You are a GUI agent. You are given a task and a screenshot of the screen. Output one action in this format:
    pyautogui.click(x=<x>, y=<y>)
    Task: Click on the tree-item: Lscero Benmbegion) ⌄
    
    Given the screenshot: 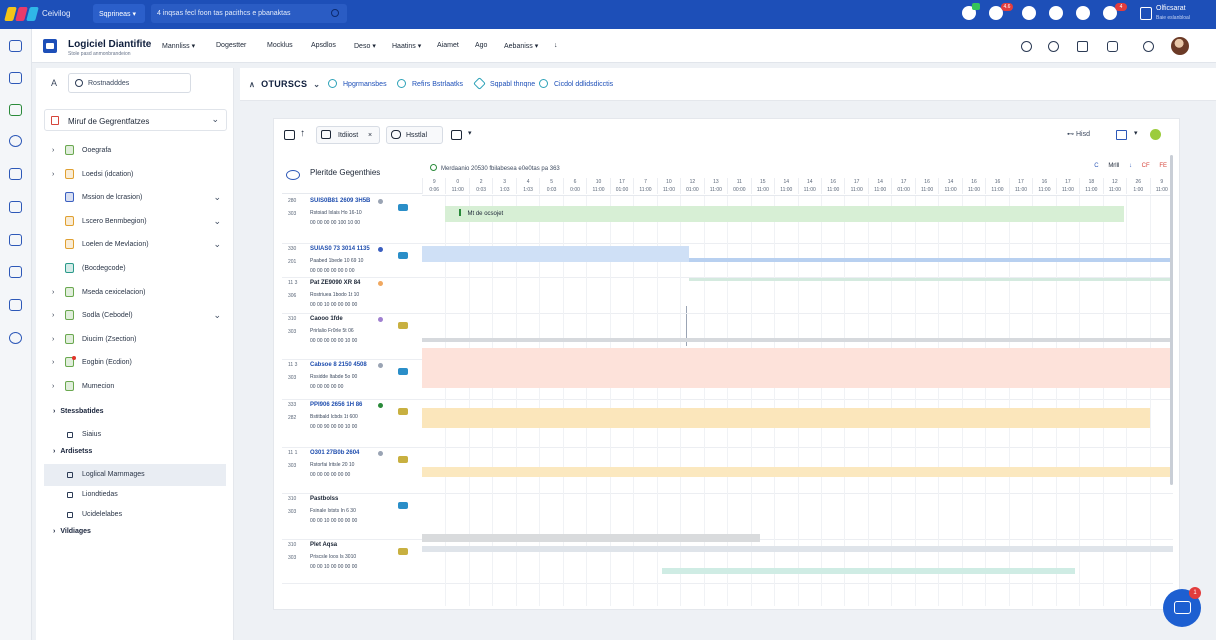 What is the action you would take?
    pyautogui.click(x=139, y=223)
    